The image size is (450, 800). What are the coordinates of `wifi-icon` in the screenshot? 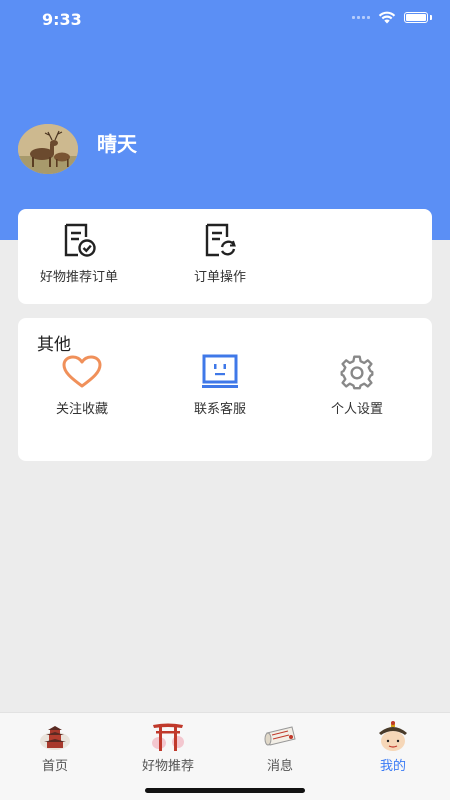 It's located at (387, 17).